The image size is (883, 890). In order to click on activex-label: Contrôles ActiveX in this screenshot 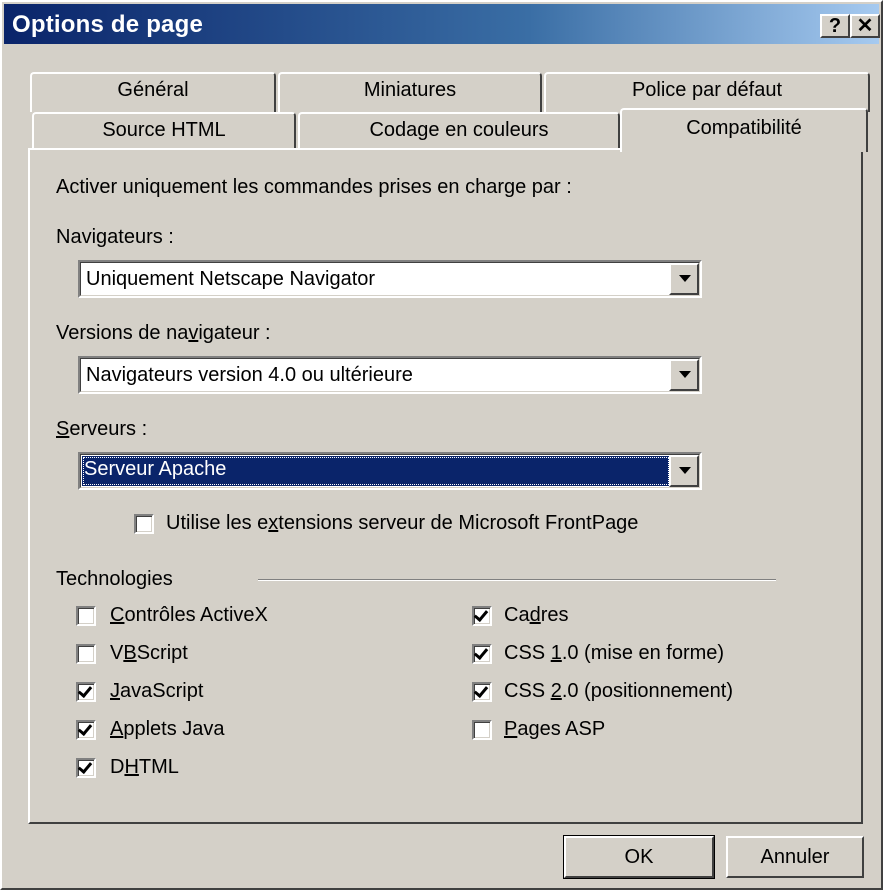, I will do `click(189, 615)`.